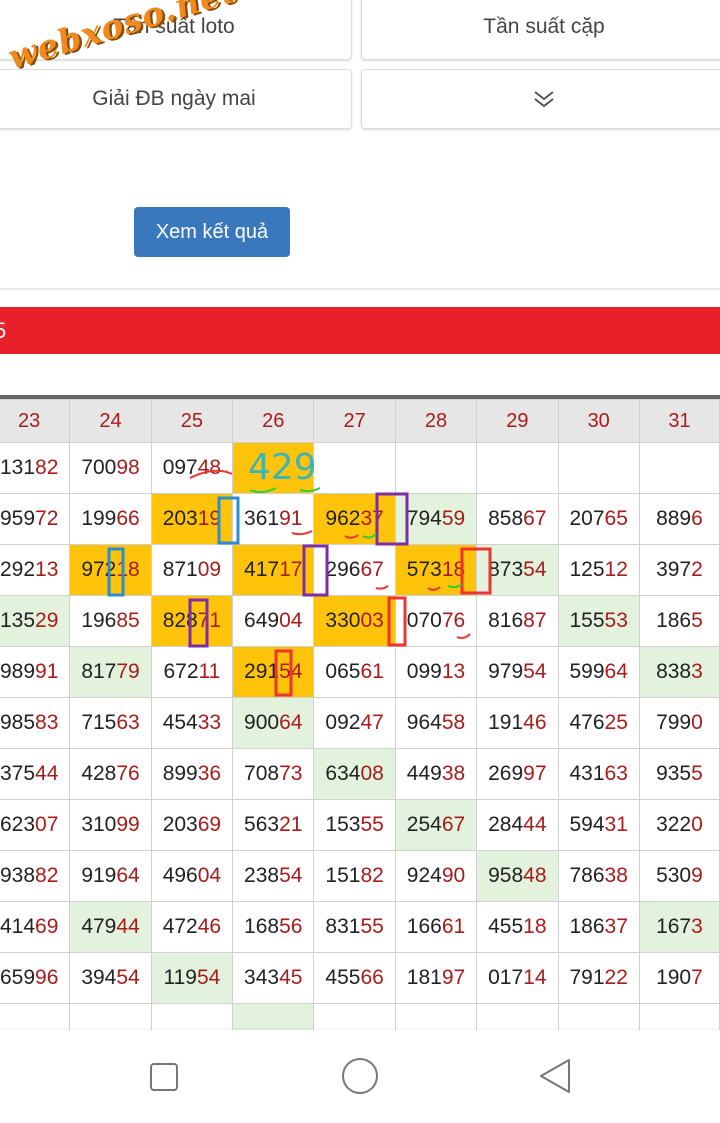 This screenshot has height=1123, width=720. I want to click on result-cell: 81779, so click(110, 672).